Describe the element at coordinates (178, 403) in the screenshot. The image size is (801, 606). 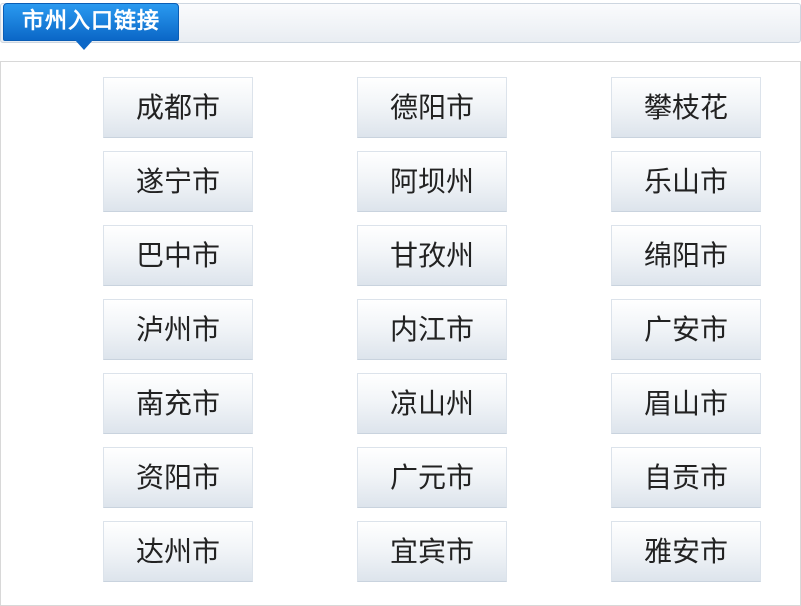
I see `city-link-nanchong: 南充市` at that location.